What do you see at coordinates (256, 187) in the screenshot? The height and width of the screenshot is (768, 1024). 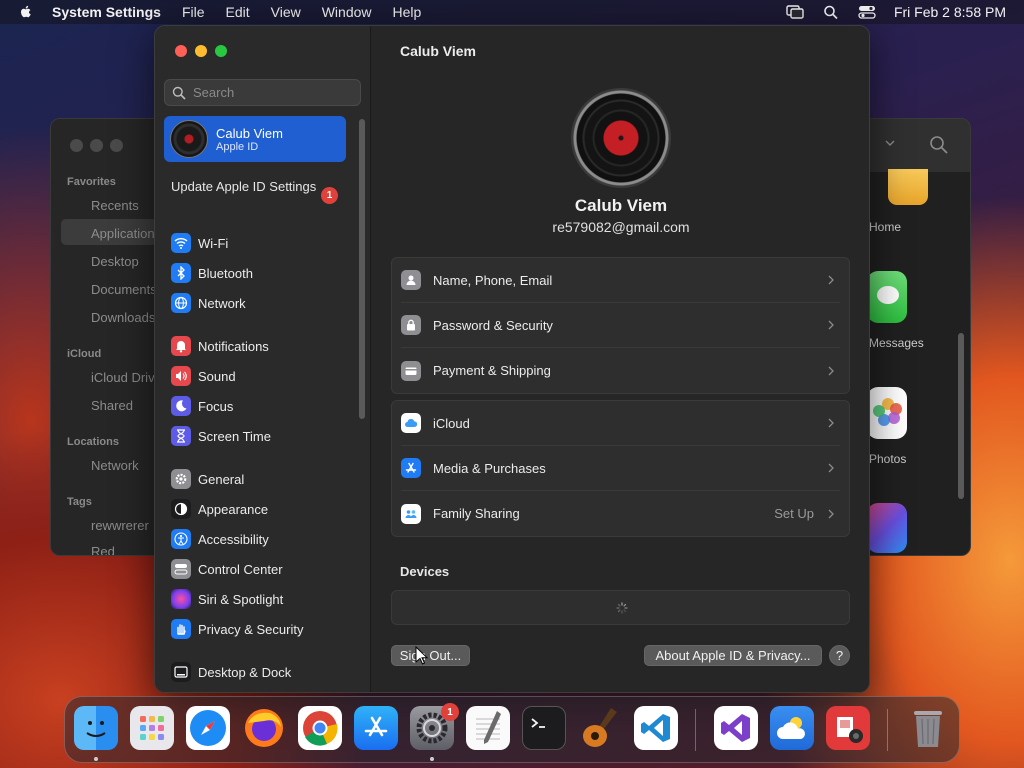 I see `sidebar-item-update-apple-id: Update Apple ID Settings` at bounding box center [256, 187].